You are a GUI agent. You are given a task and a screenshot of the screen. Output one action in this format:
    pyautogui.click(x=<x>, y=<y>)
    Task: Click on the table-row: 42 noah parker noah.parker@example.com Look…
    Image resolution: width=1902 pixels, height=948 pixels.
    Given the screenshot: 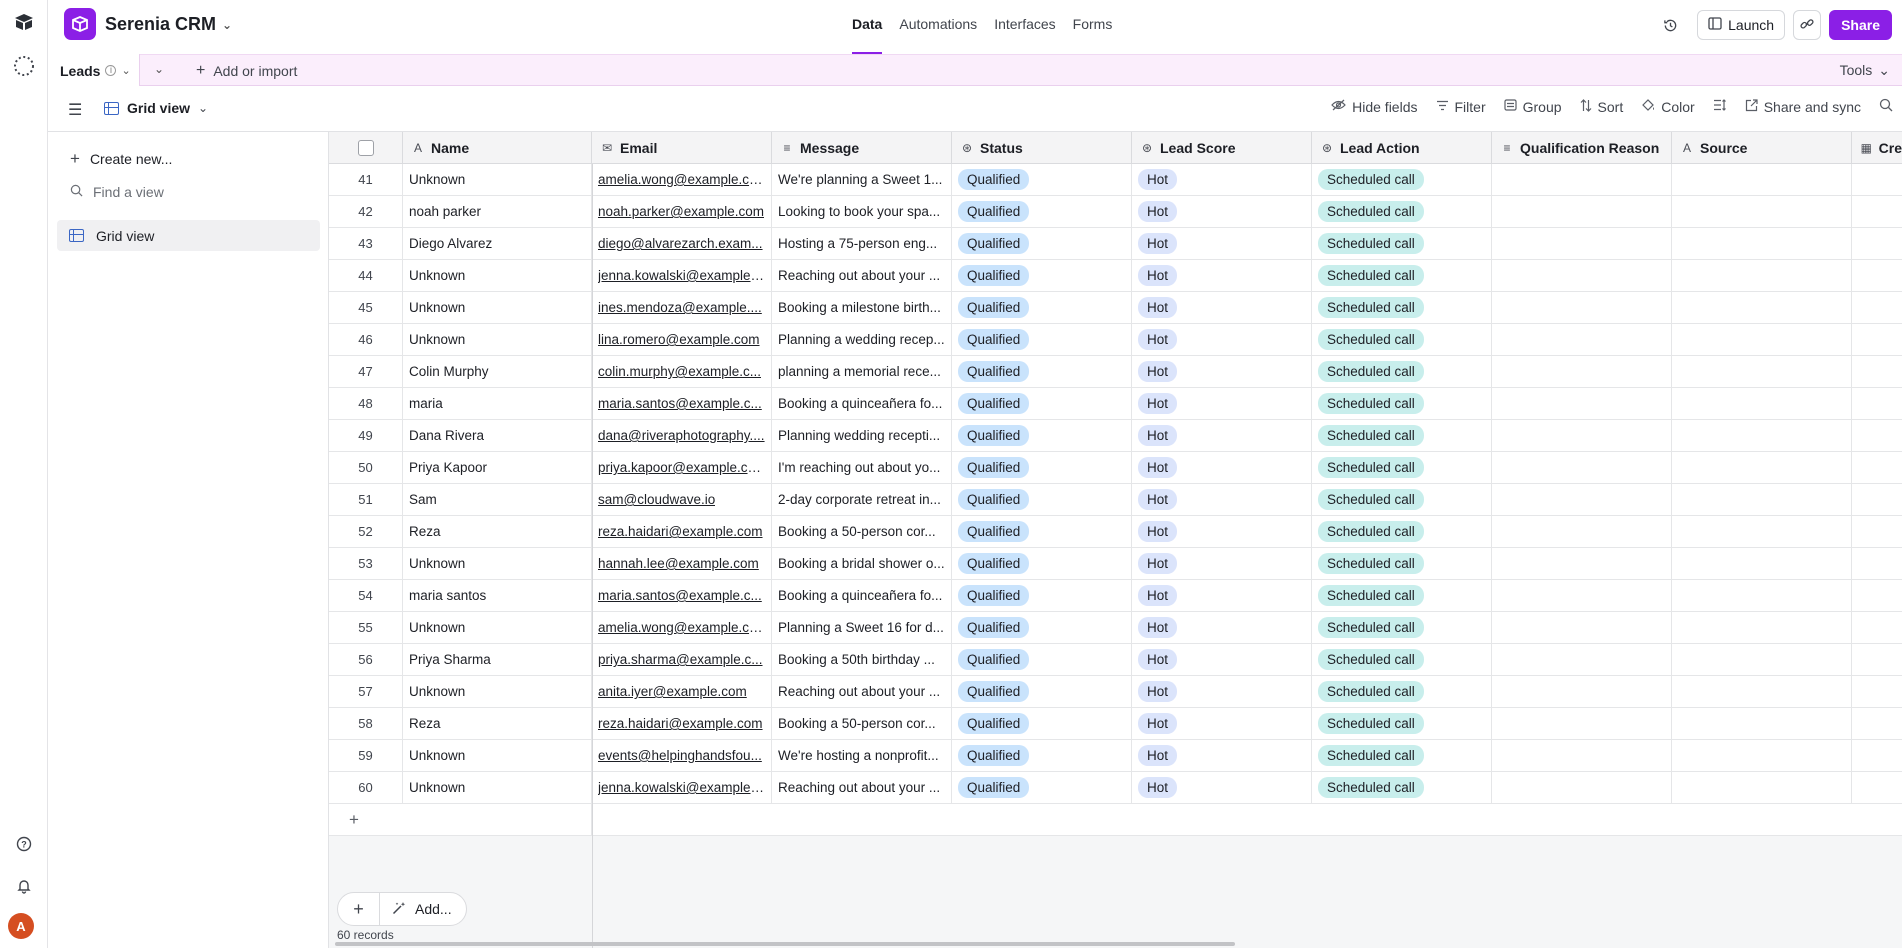 What is the action you would take?
    pyautogui.click(x=1115, y=212)
    